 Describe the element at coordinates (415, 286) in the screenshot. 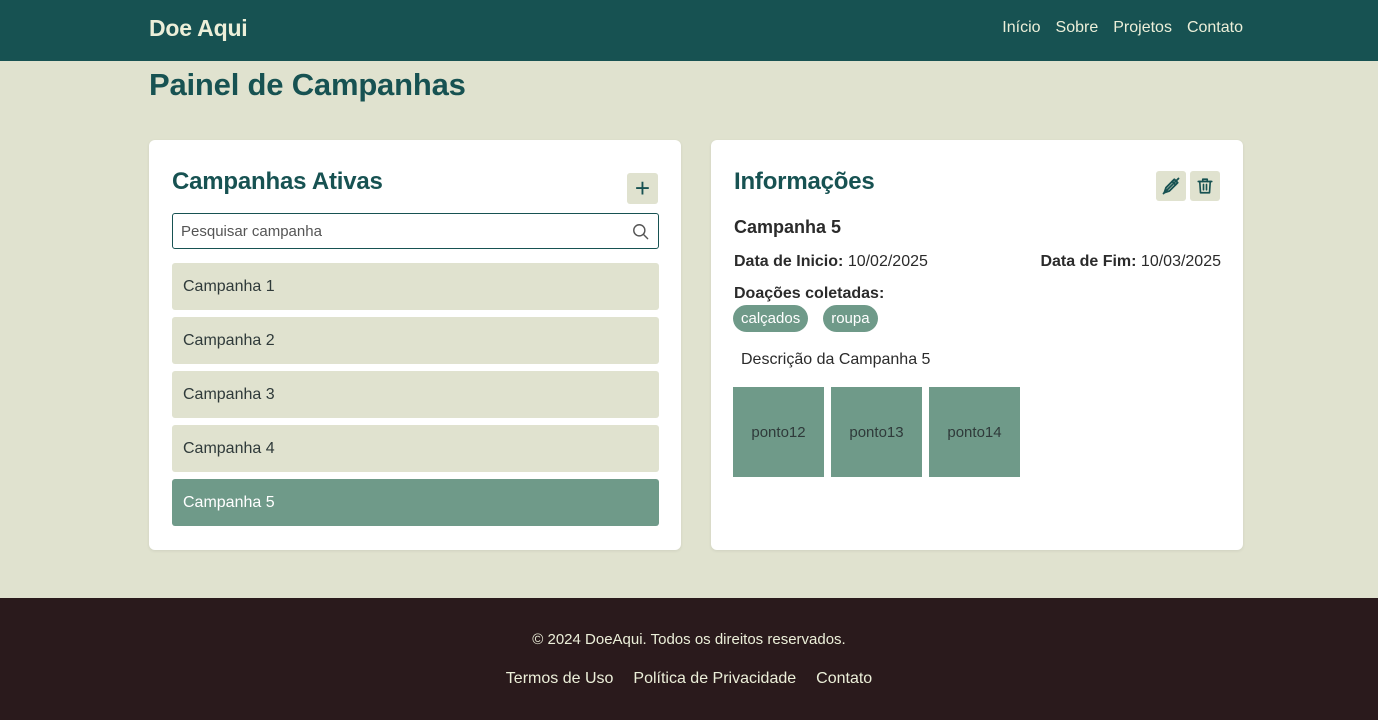

I see `campaign-item-1: Campanha 1` at that location.